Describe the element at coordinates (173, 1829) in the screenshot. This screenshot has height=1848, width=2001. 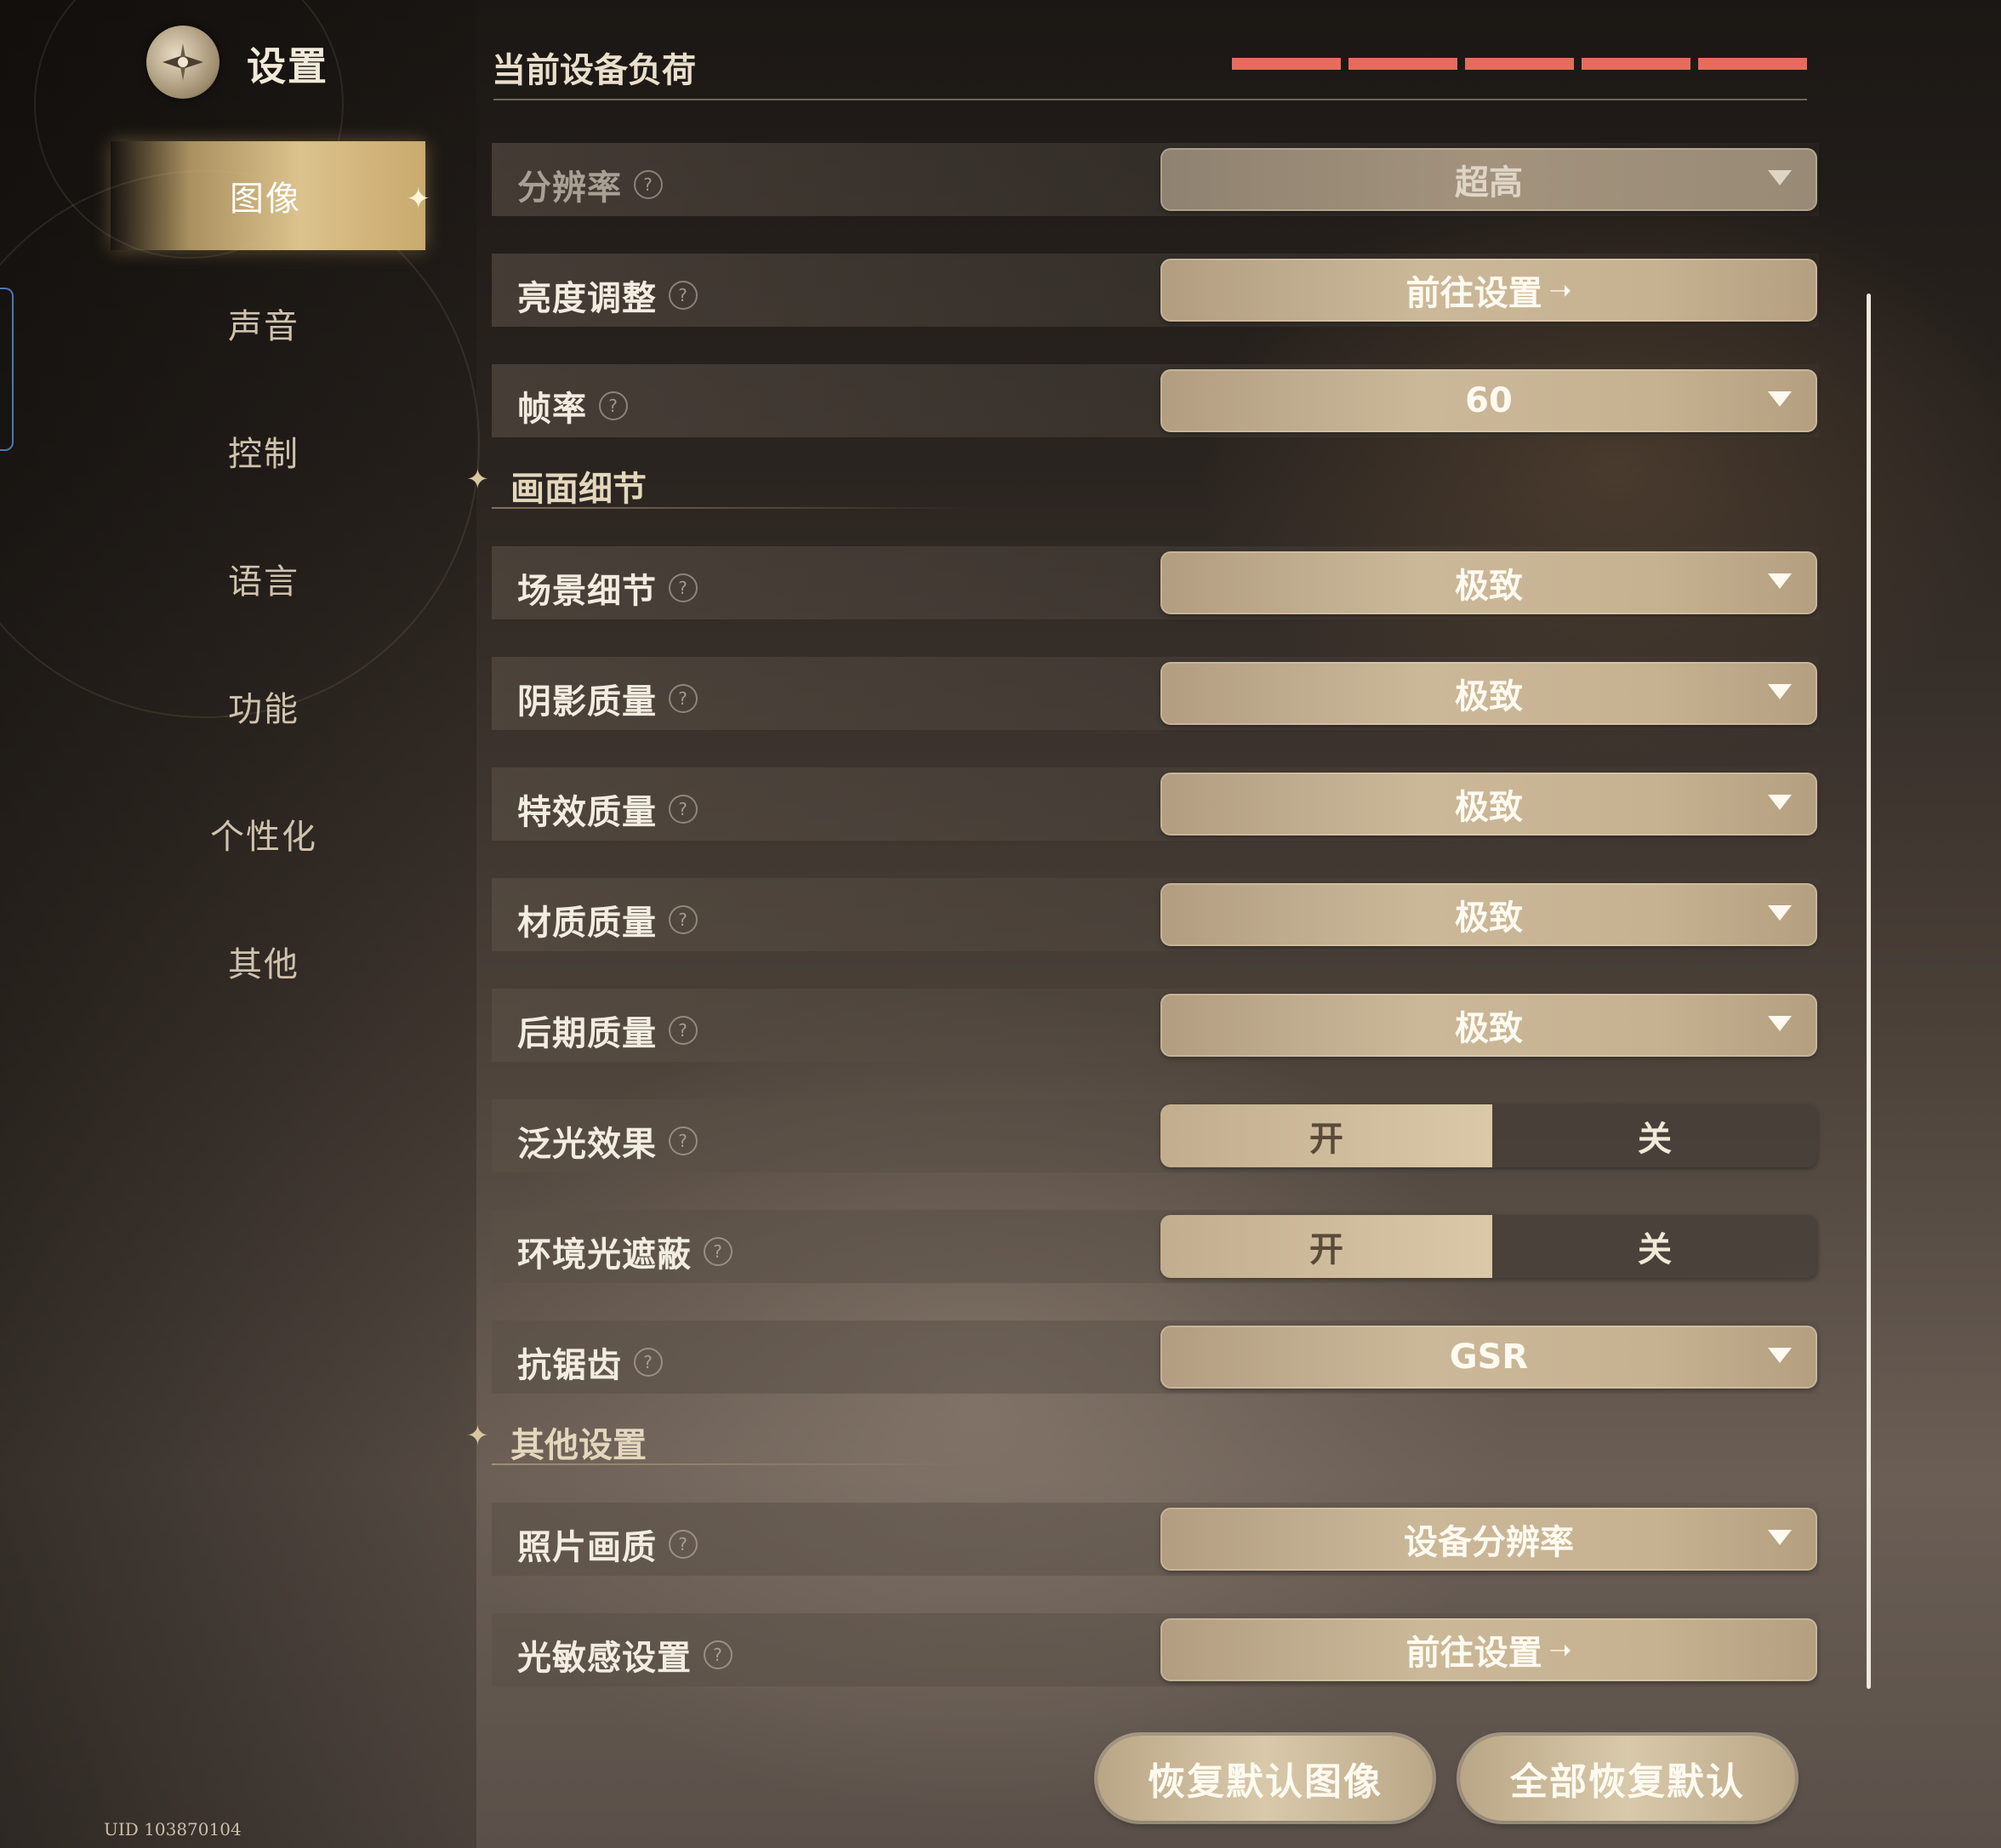
I see `uid-label: UID 103870104` at that location.